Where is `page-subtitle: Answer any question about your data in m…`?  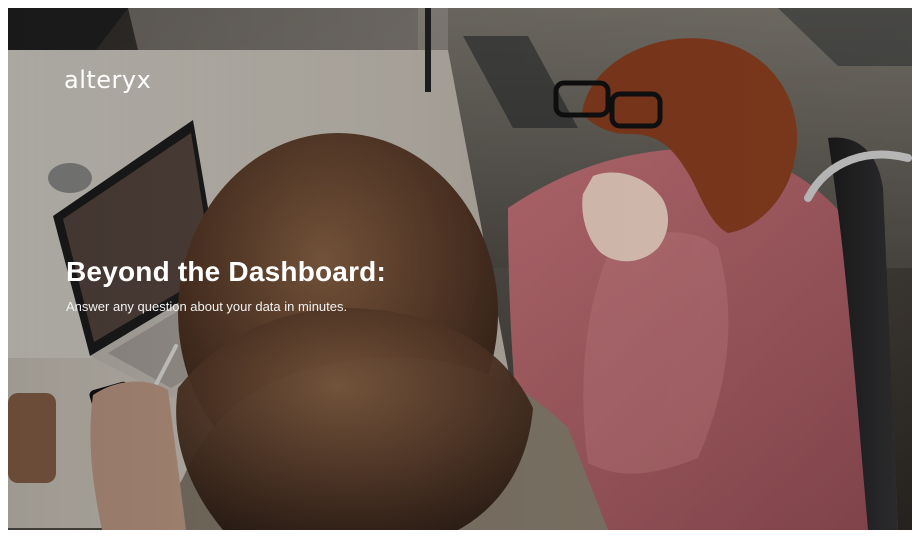 page-subtitle: Answer any question about your data in m… is located at coordinates (207, 306).